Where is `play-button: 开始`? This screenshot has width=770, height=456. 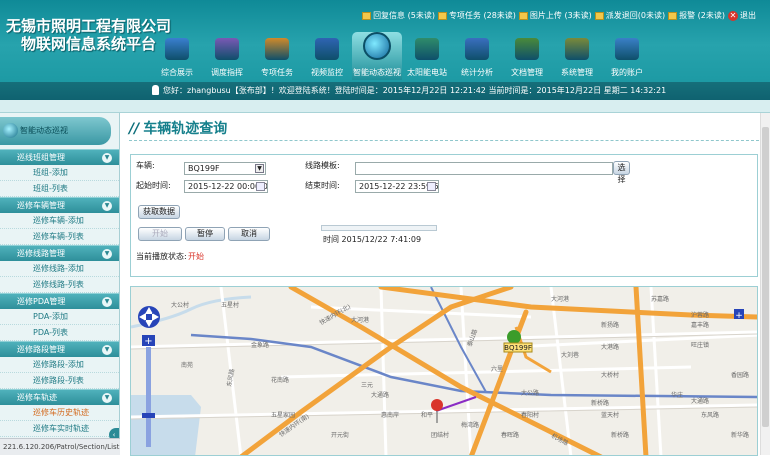 play-button: 开始 is located at coordinates (160, 234).